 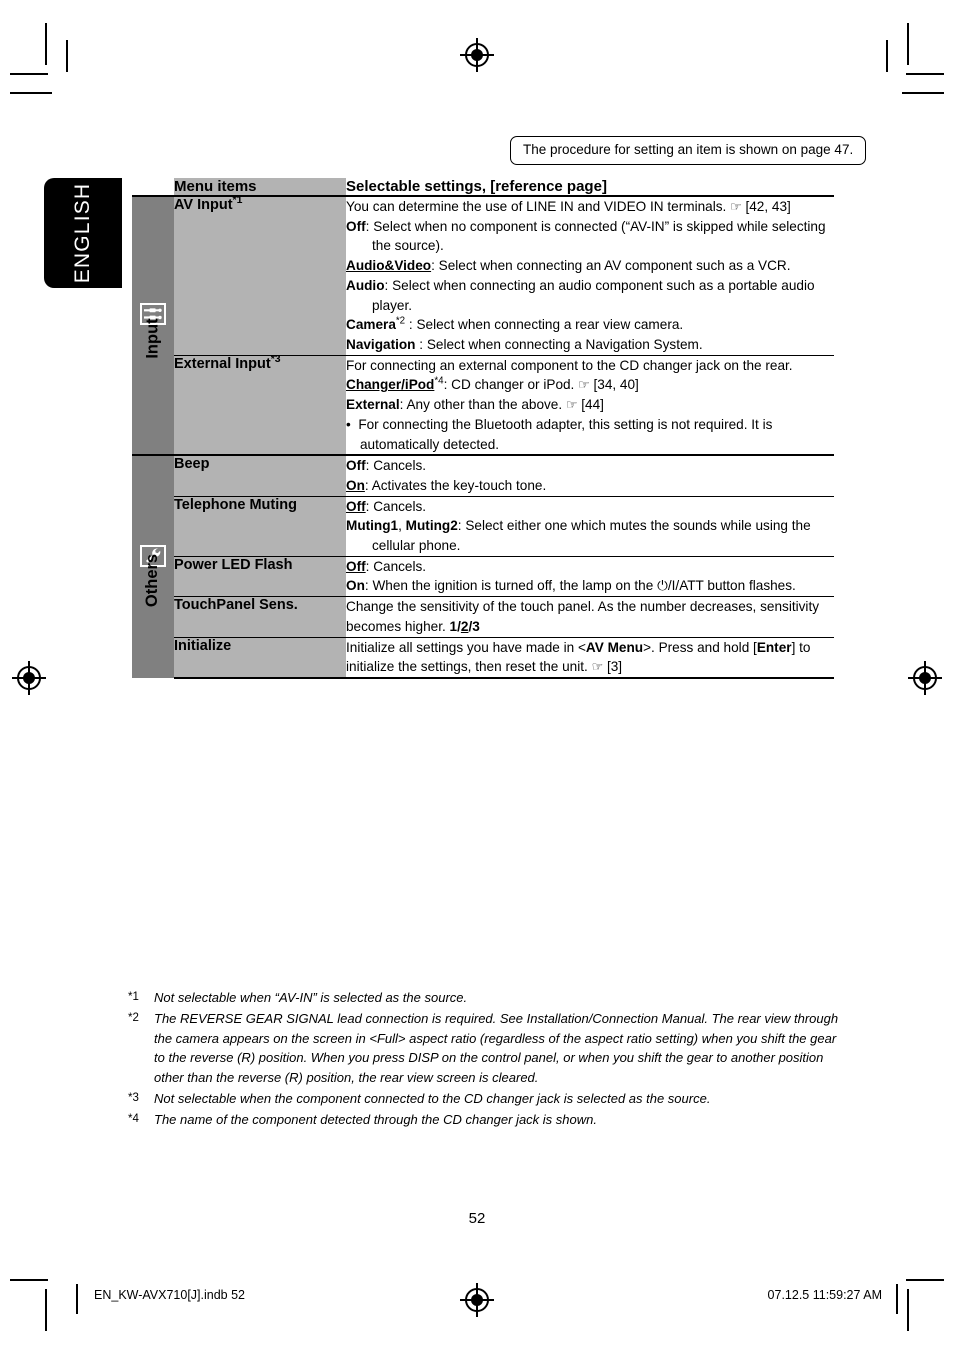 I want to click on section-tab-others-label: Others, so click(x=152, y=580).